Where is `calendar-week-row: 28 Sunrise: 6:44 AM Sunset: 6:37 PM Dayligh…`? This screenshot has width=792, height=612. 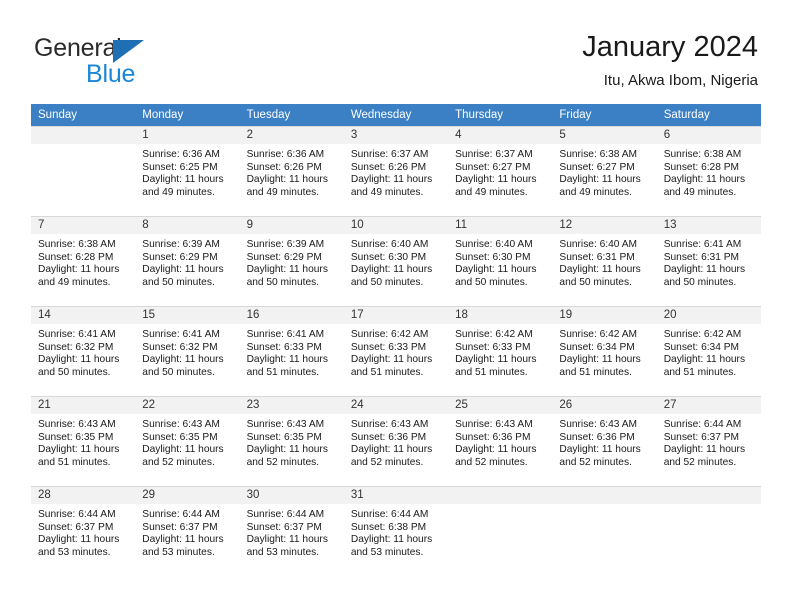
calendar-week-row: 28 Sunrise: 6:44 AM Sunset: 6:37 PM Dayligh… is located at coordinates (396, 531).